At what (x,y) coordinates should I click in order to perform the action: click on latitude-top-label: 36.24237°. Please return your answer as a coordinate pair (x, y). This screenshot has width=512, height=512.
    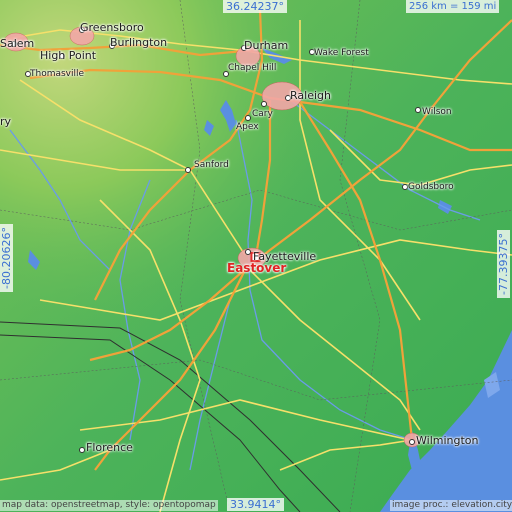
    Looking at the image, I should click on (255, 6).